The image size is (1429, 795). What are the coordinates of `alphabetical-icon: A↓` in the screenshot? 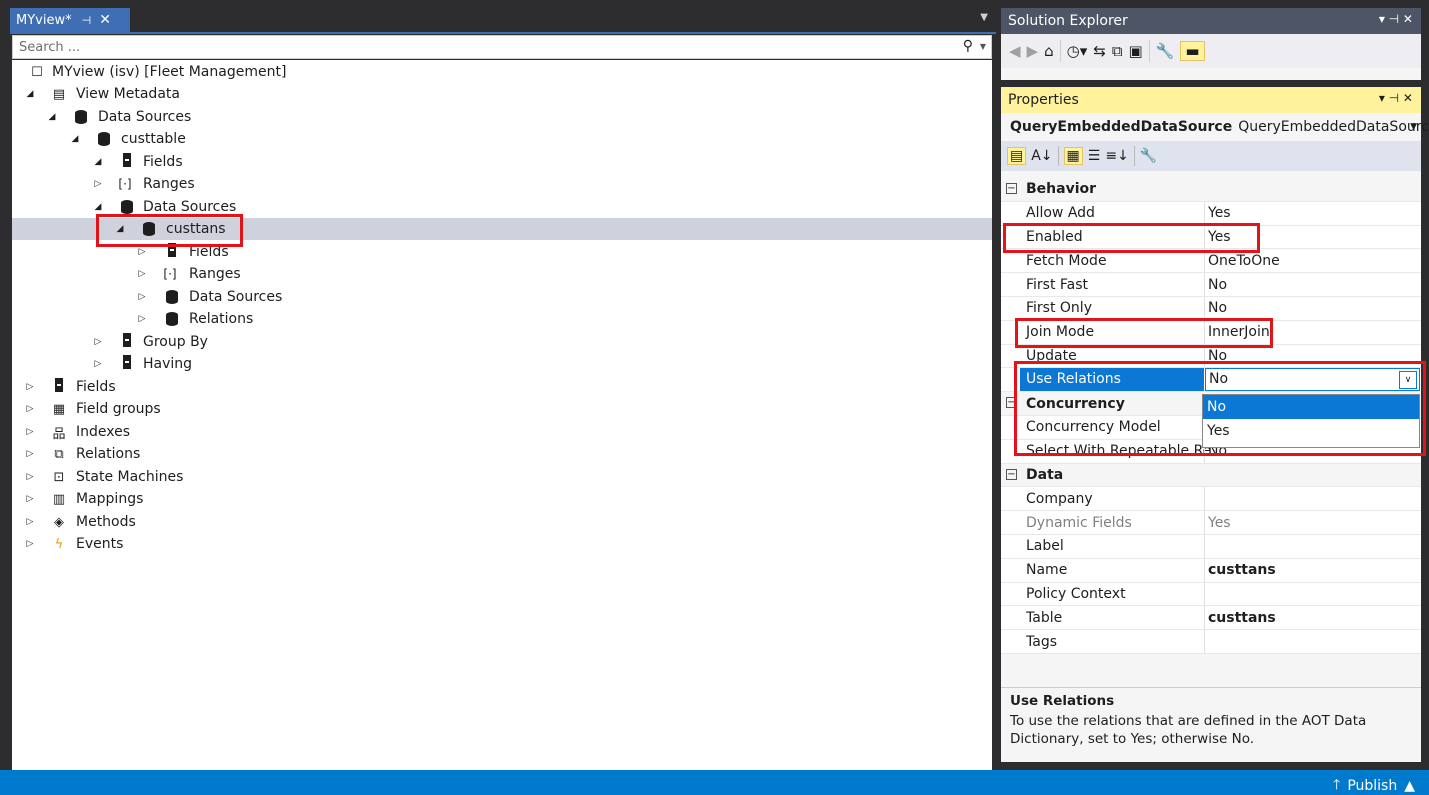 It's located at (1041, 156).